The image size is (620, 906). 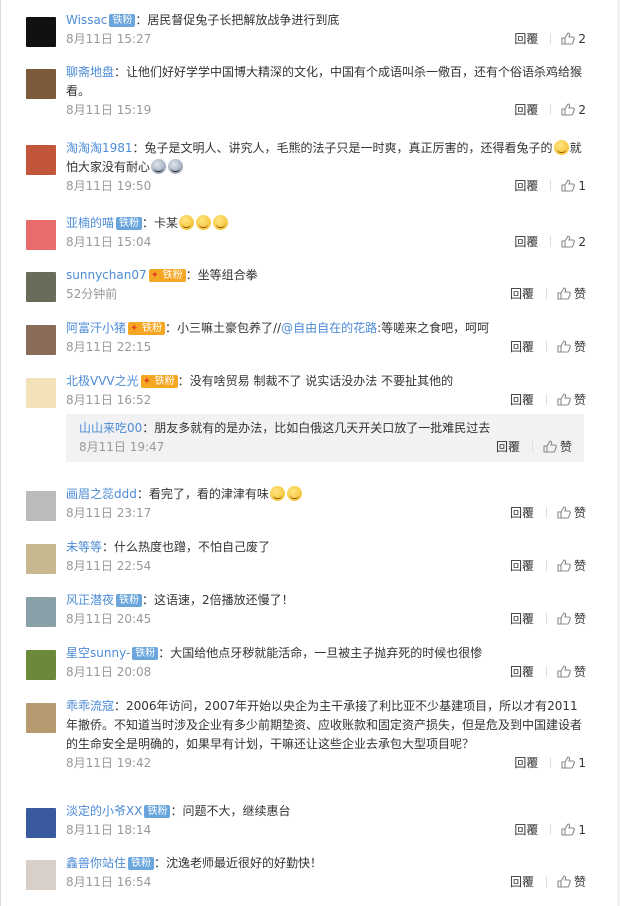 What do you see at coordinates (98, 653) in the screenshot?
I see `username-link: 星空sunny-` at bounding box center [98, 653].